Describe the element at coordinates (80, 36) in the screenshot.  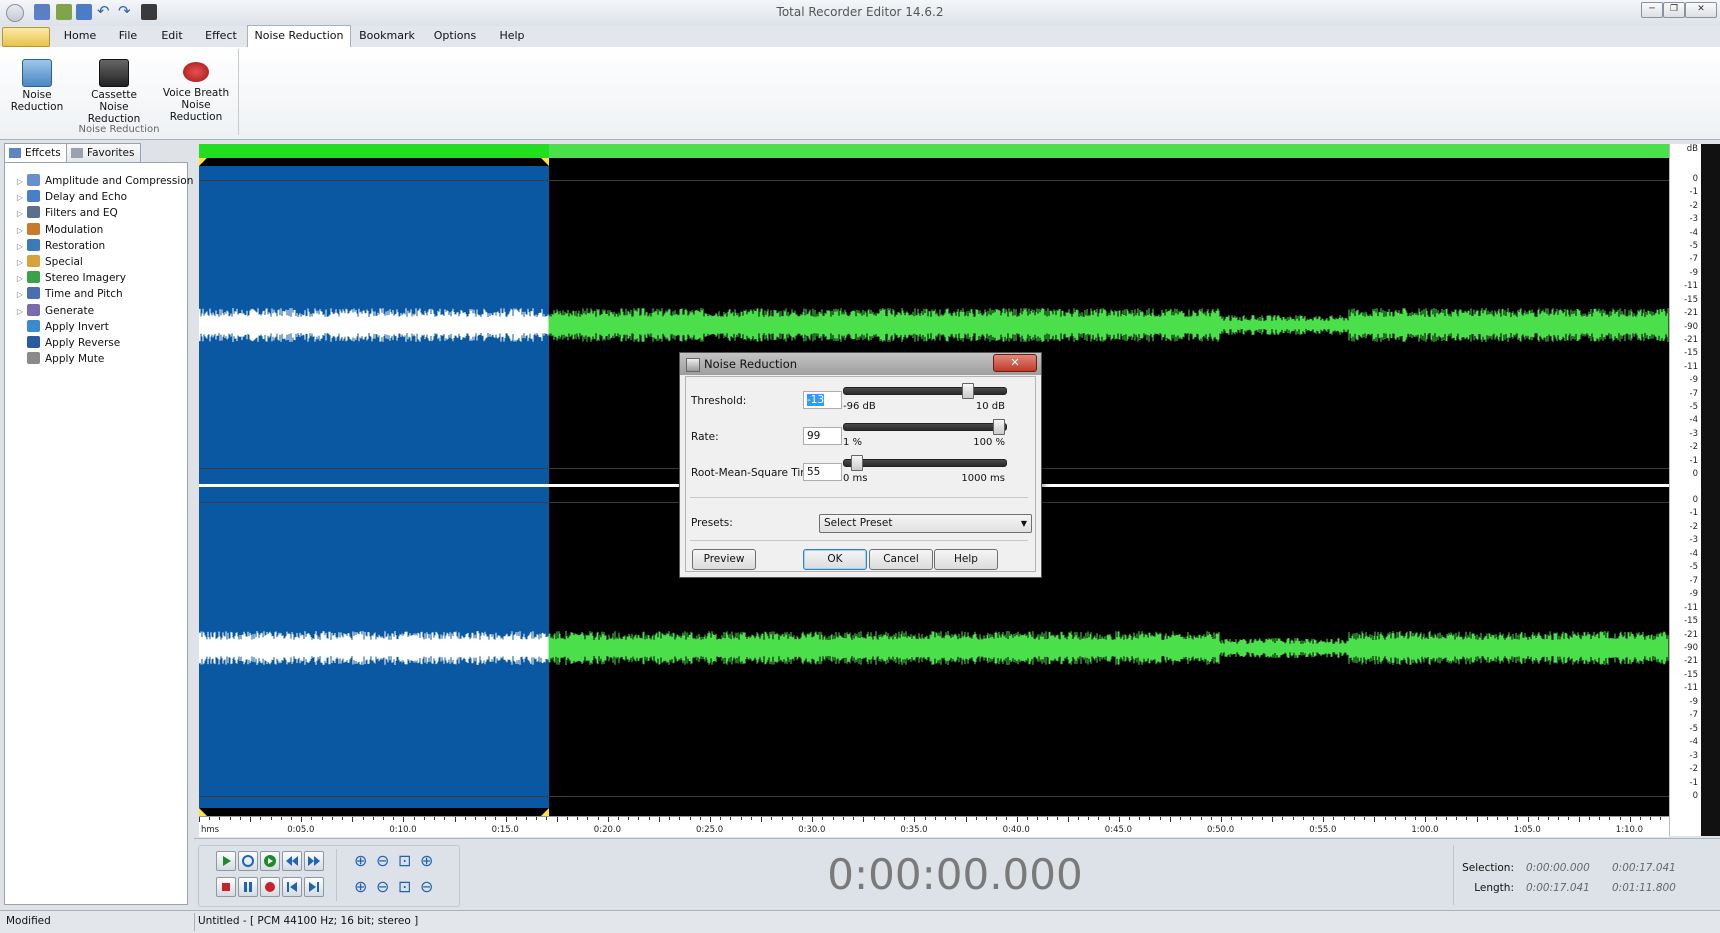
I see `tab-home: Home` at that location.